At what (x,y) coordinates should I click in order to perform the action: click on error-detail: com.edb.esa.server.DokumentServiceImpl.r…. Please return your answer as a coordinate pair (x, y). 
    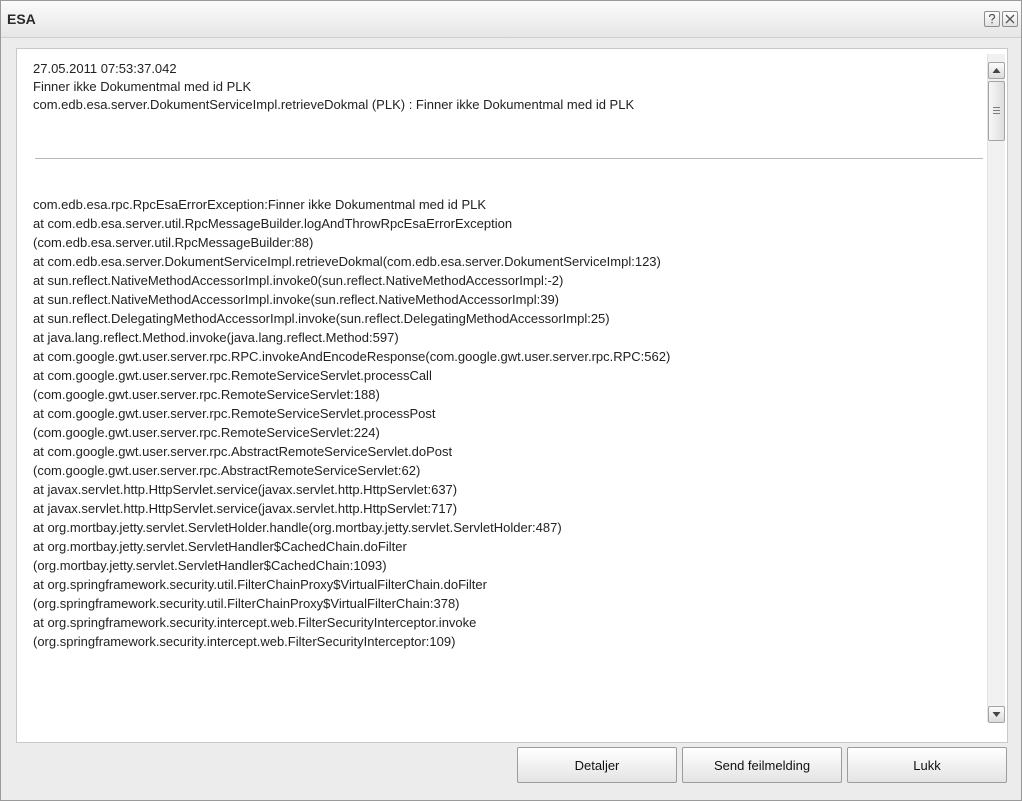
    Looking at the image, I should click on (334, 104).